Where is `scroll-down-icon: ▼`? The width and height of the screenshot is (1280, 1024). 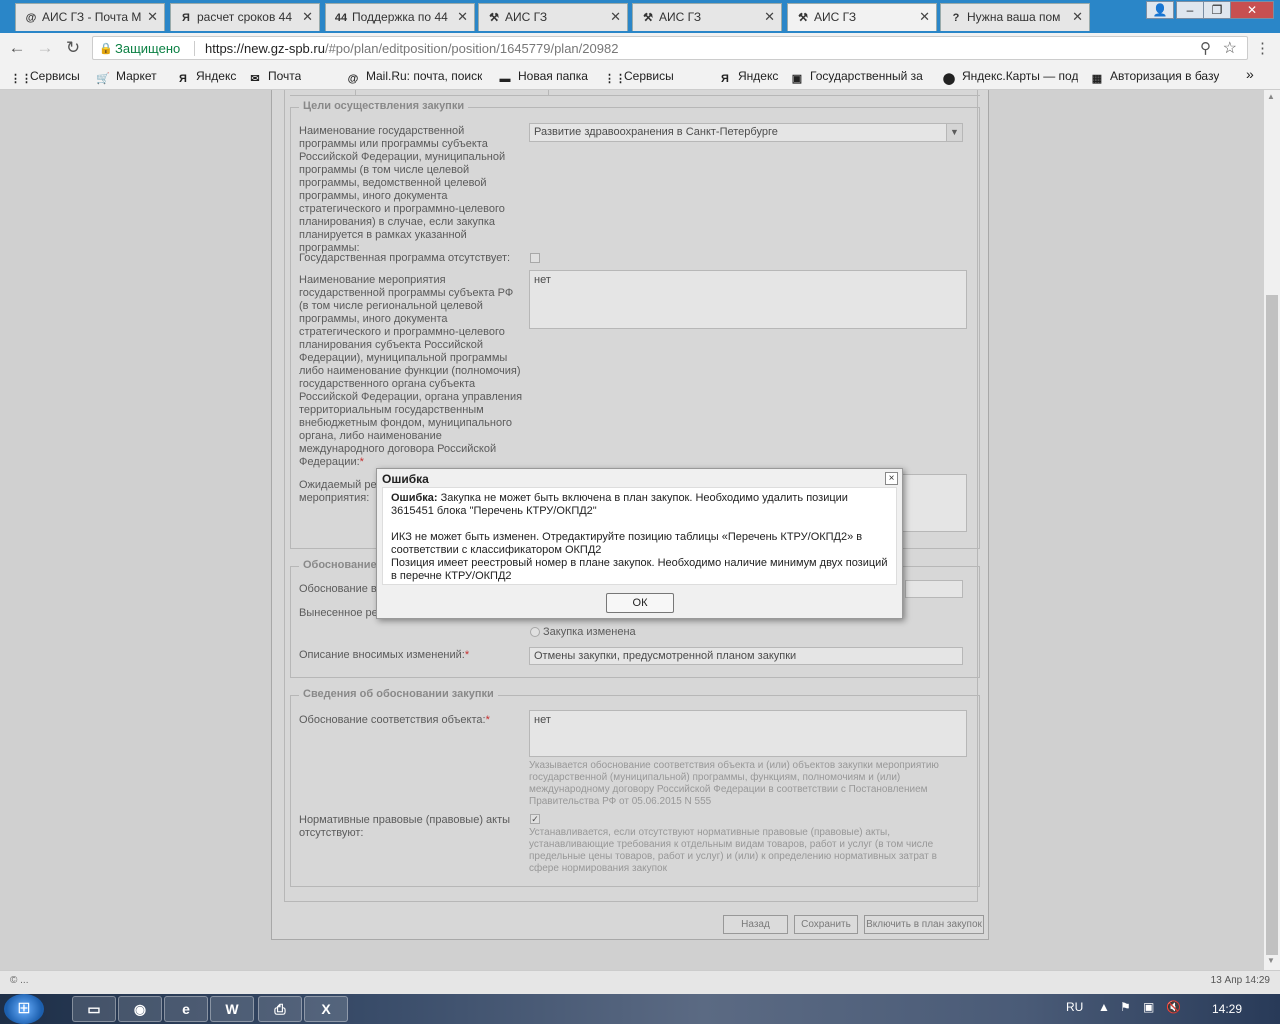 scroll-down-icon: ▼ is located at coordinates (1271, 960).